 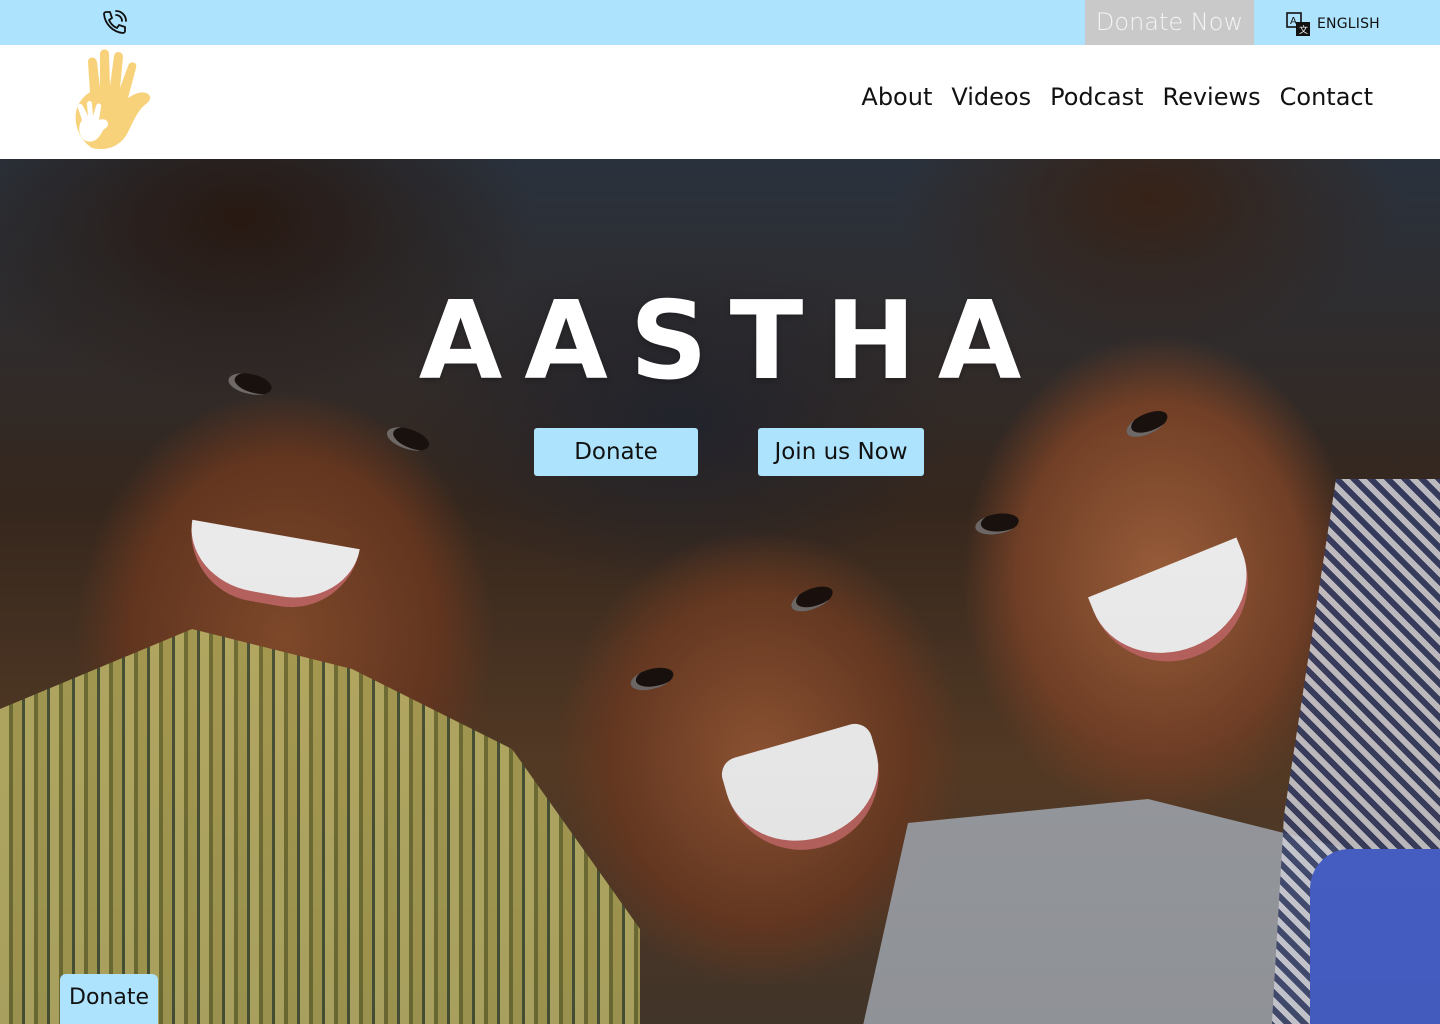 I want to click on language-selector: A 文 ENGLISH, so click(x=1333, y=24).